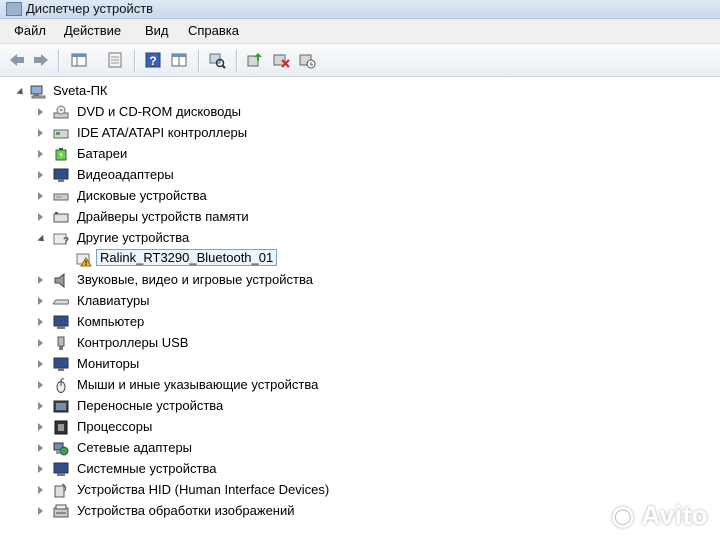  I want to click on tree-item-label: Другие устройства, so click(133, 237).